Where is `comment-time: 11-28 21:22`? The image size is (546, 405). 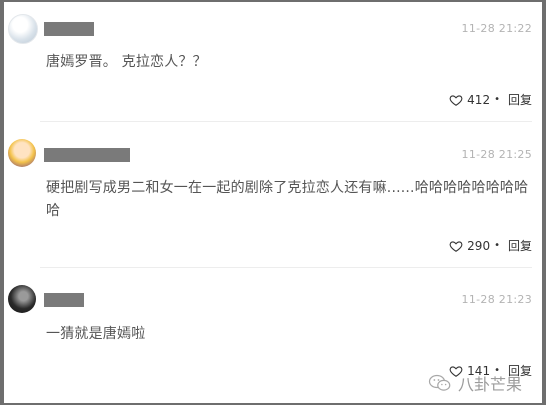
comment-time: 11-28 21:22 is located at coordinates (496, 28).